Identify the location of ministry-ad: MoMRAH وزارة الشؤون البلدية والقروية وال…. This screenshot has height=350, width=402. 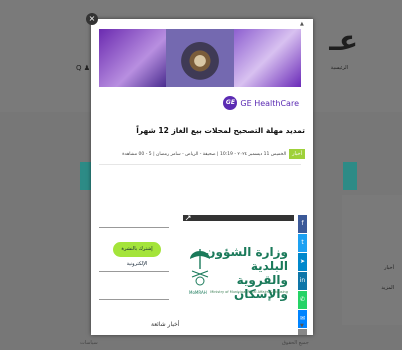
(238, 274).